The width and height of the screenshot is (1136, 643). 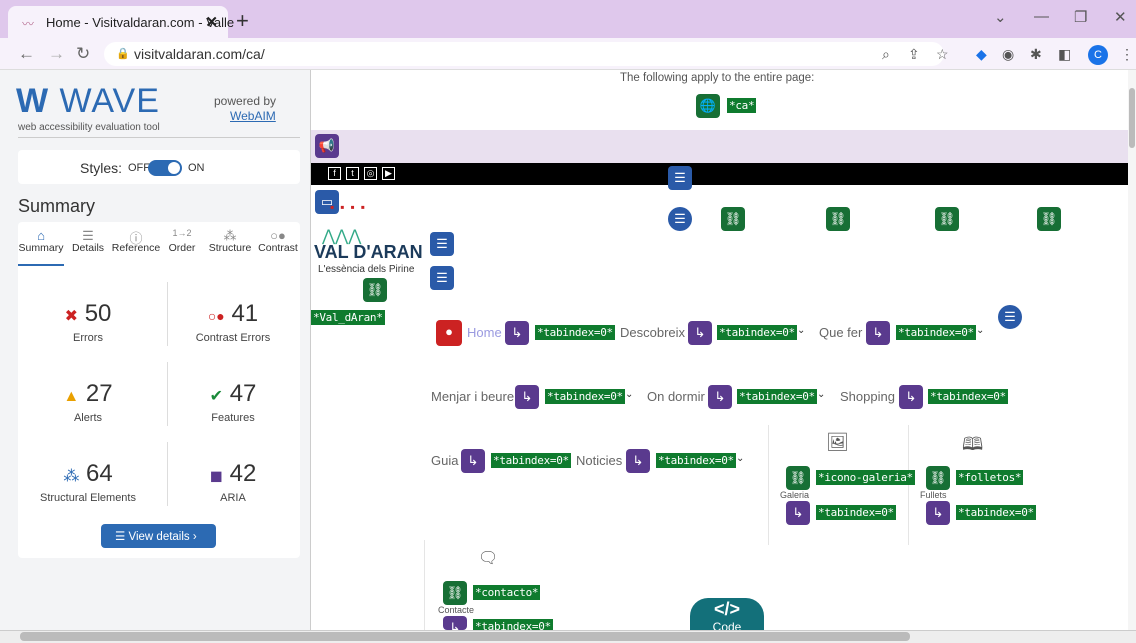 What do you see at coordinates (83, 54) in the screenshot?
I see `reload-icon: ↻` at bounding box center [83, 54].